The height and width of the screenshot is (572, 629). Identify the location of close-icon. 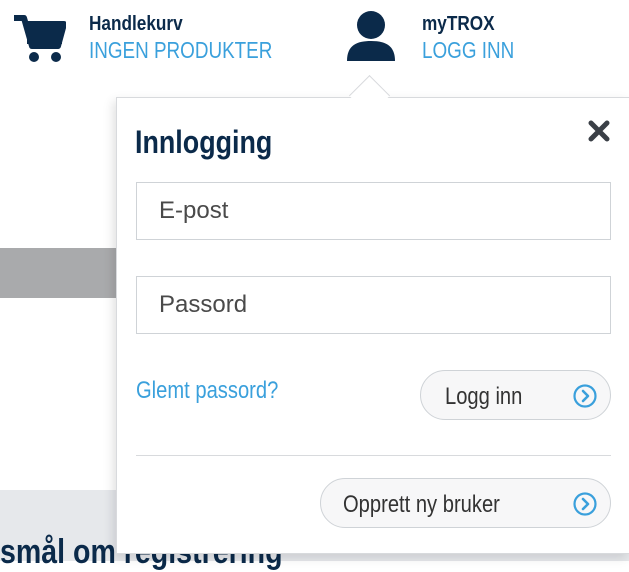
(599, 131).